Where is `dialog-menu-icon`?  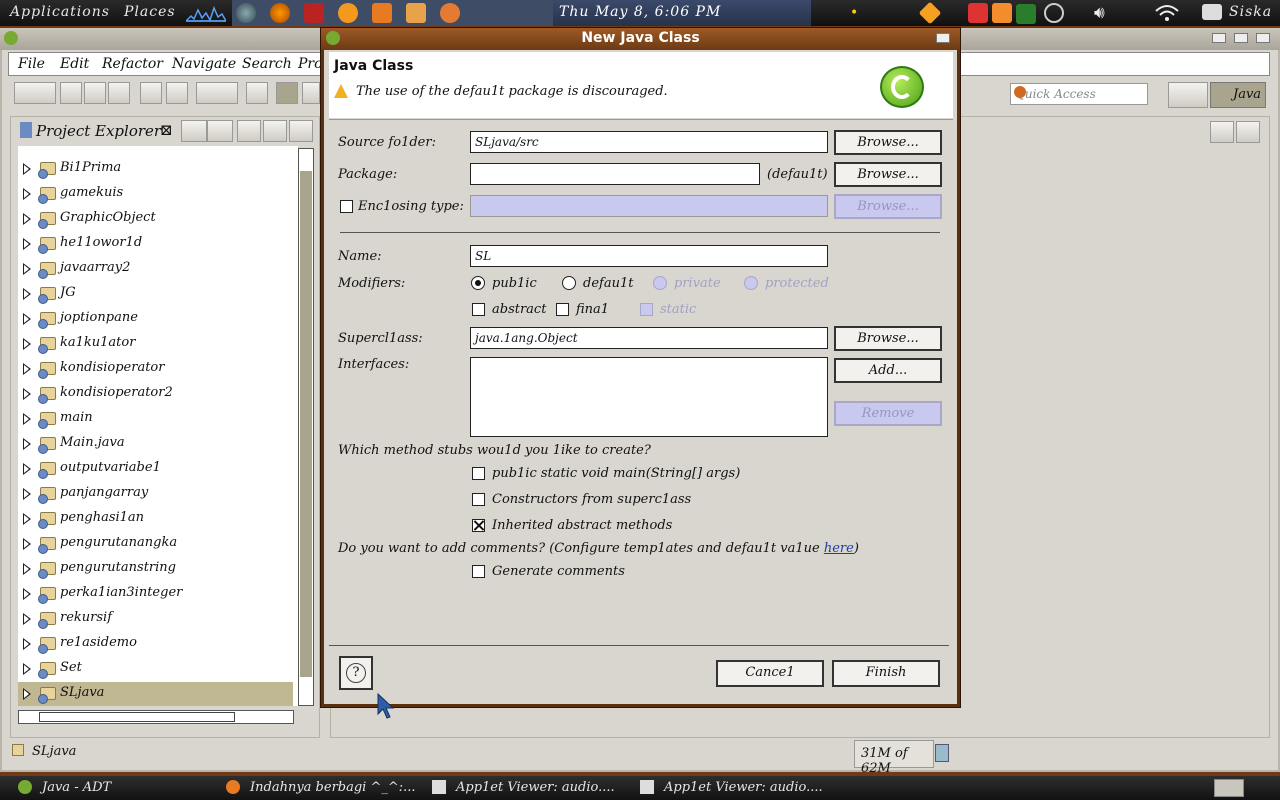 dialog-menu-icon is located at coordinates (333, 38).